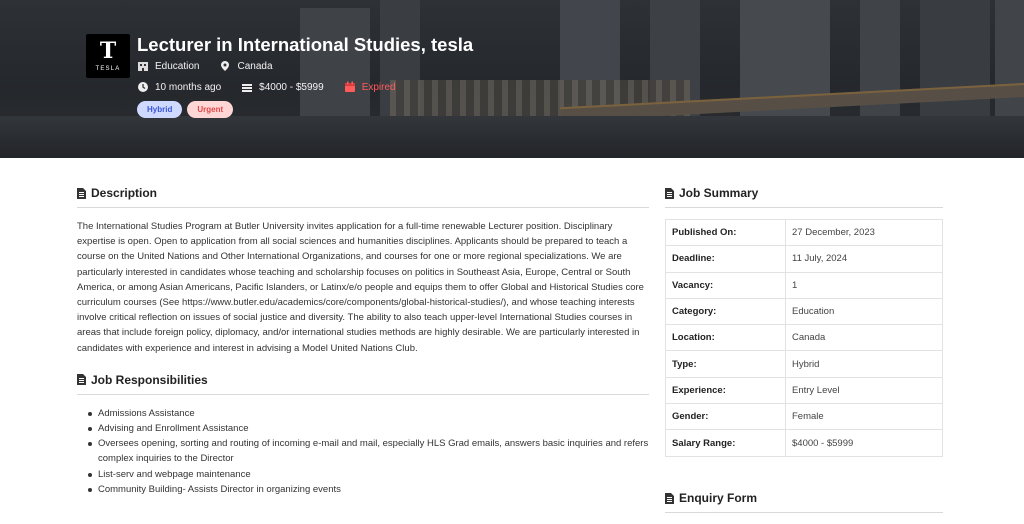 Image resolution: width=1024 pixels, height=524 pixels. I want to click on summary-value: 1, so click(864, 285).